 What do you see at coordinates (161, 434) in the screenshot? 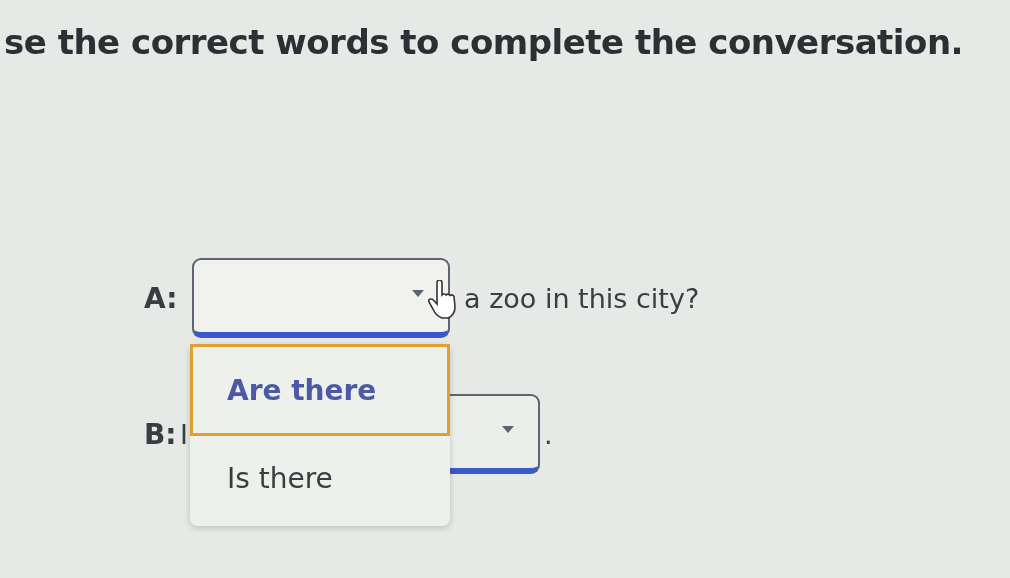
I see `speaker-label: B:` at bounding box center [161, 434].